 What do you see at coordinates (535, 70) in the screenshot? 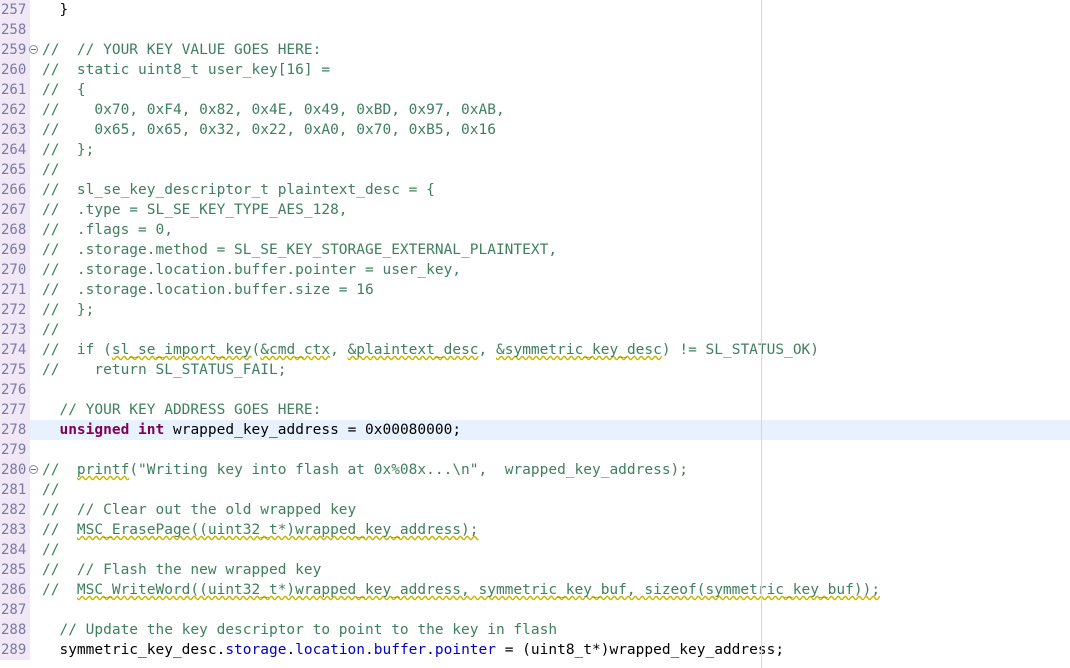
I see `code-line: 260 // static uint8_t user_key[16] =` at bounding box center [535, 70].